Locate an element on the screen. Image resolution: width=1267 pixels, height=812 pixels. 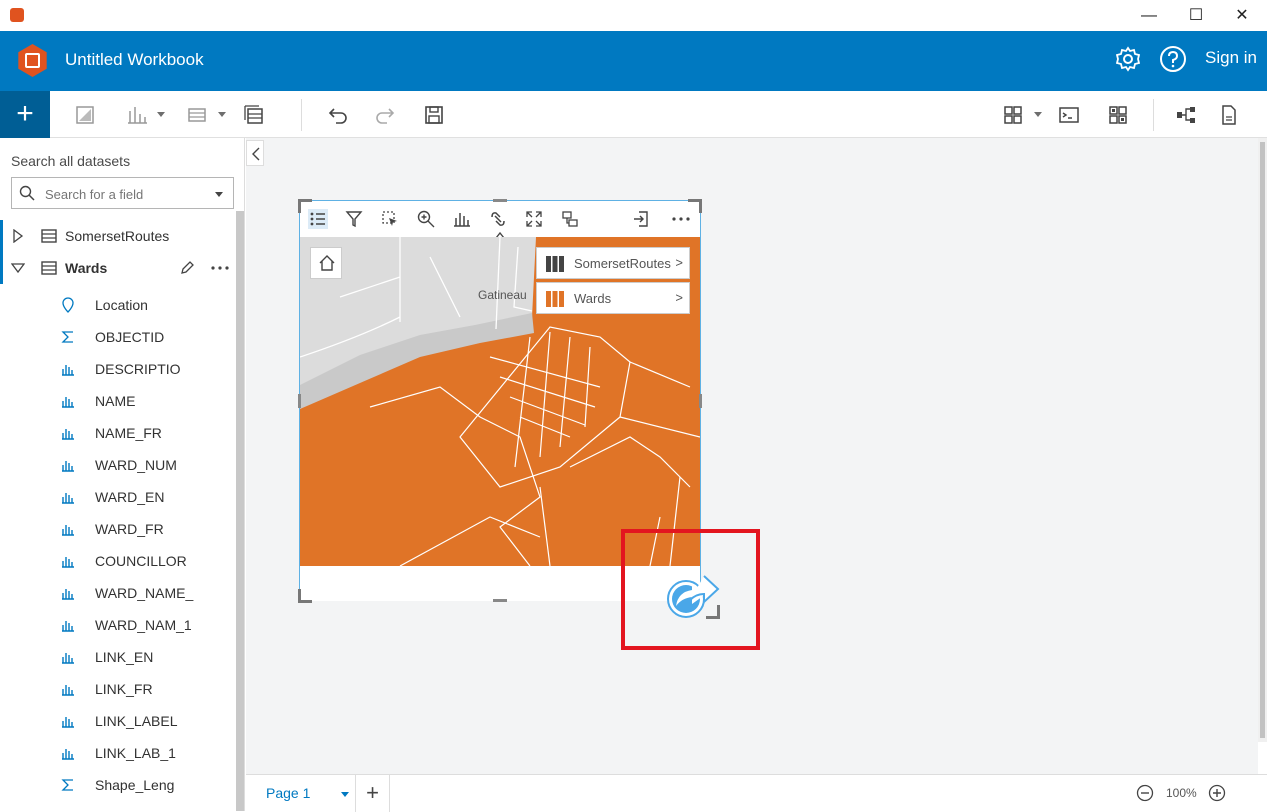
summary-table-icon is located at coordinates (254, 115).